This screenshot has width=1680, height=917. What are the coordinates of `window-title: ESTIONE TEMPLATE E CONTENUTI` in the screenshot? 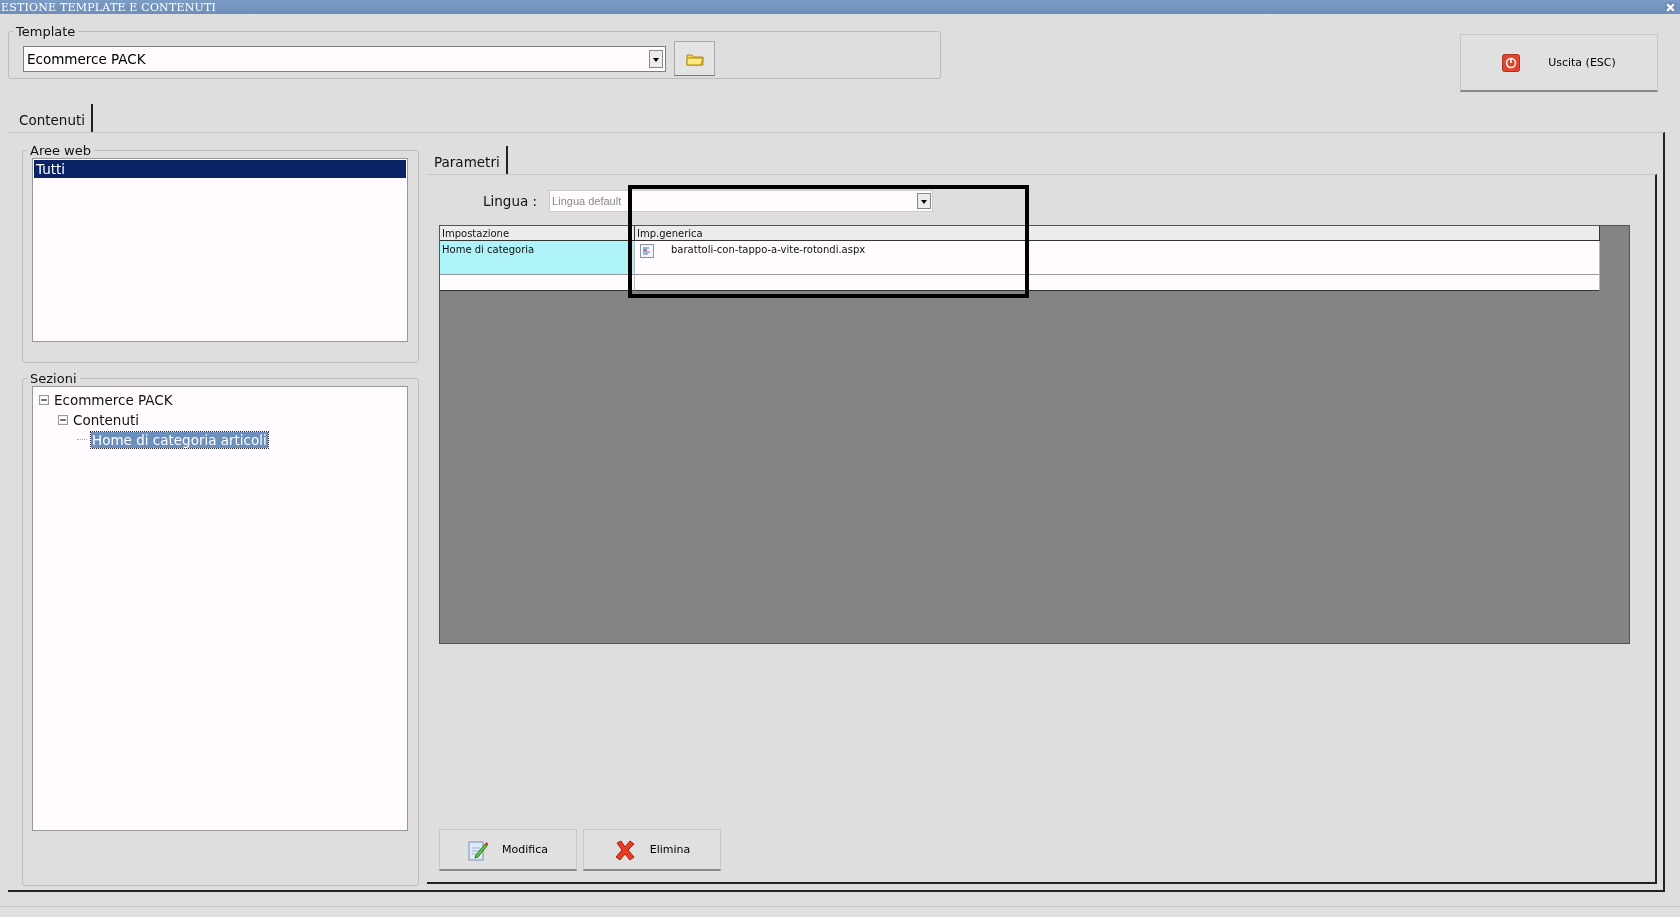 It's located at (109, 7).